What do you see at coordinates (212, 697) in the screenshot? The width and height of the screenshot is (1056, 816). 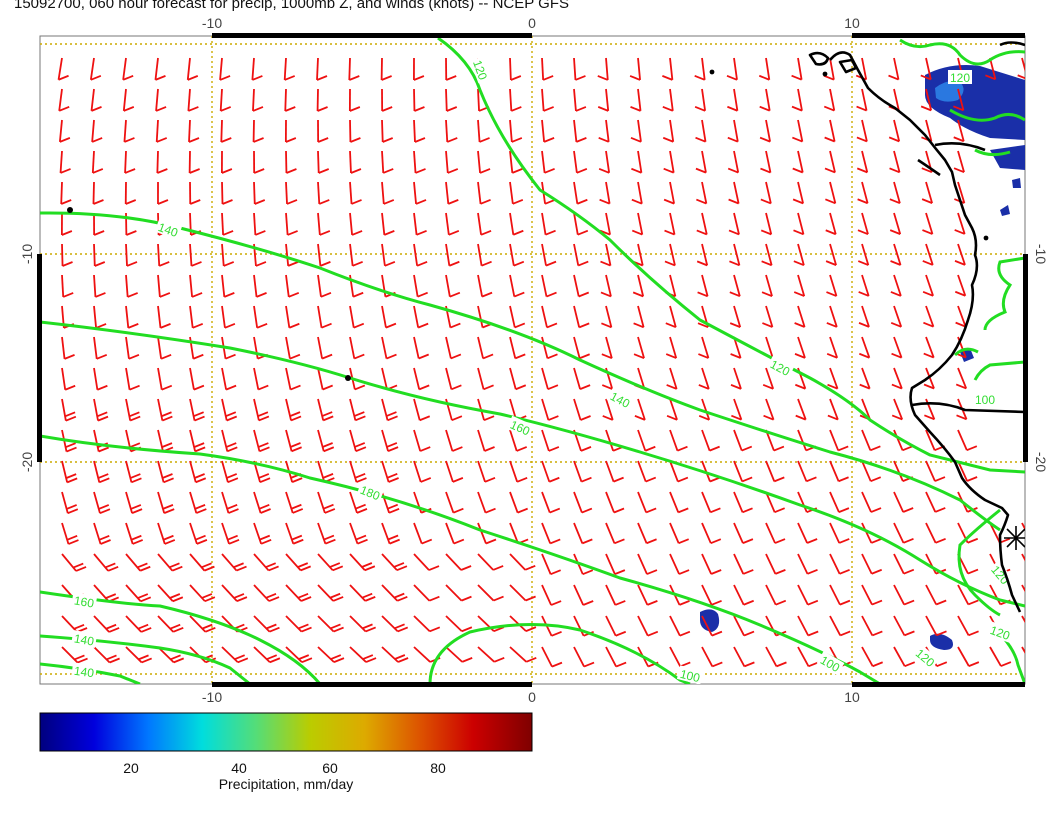 I see `bottom-tick-label: -10` at bounding box center [212, 697].